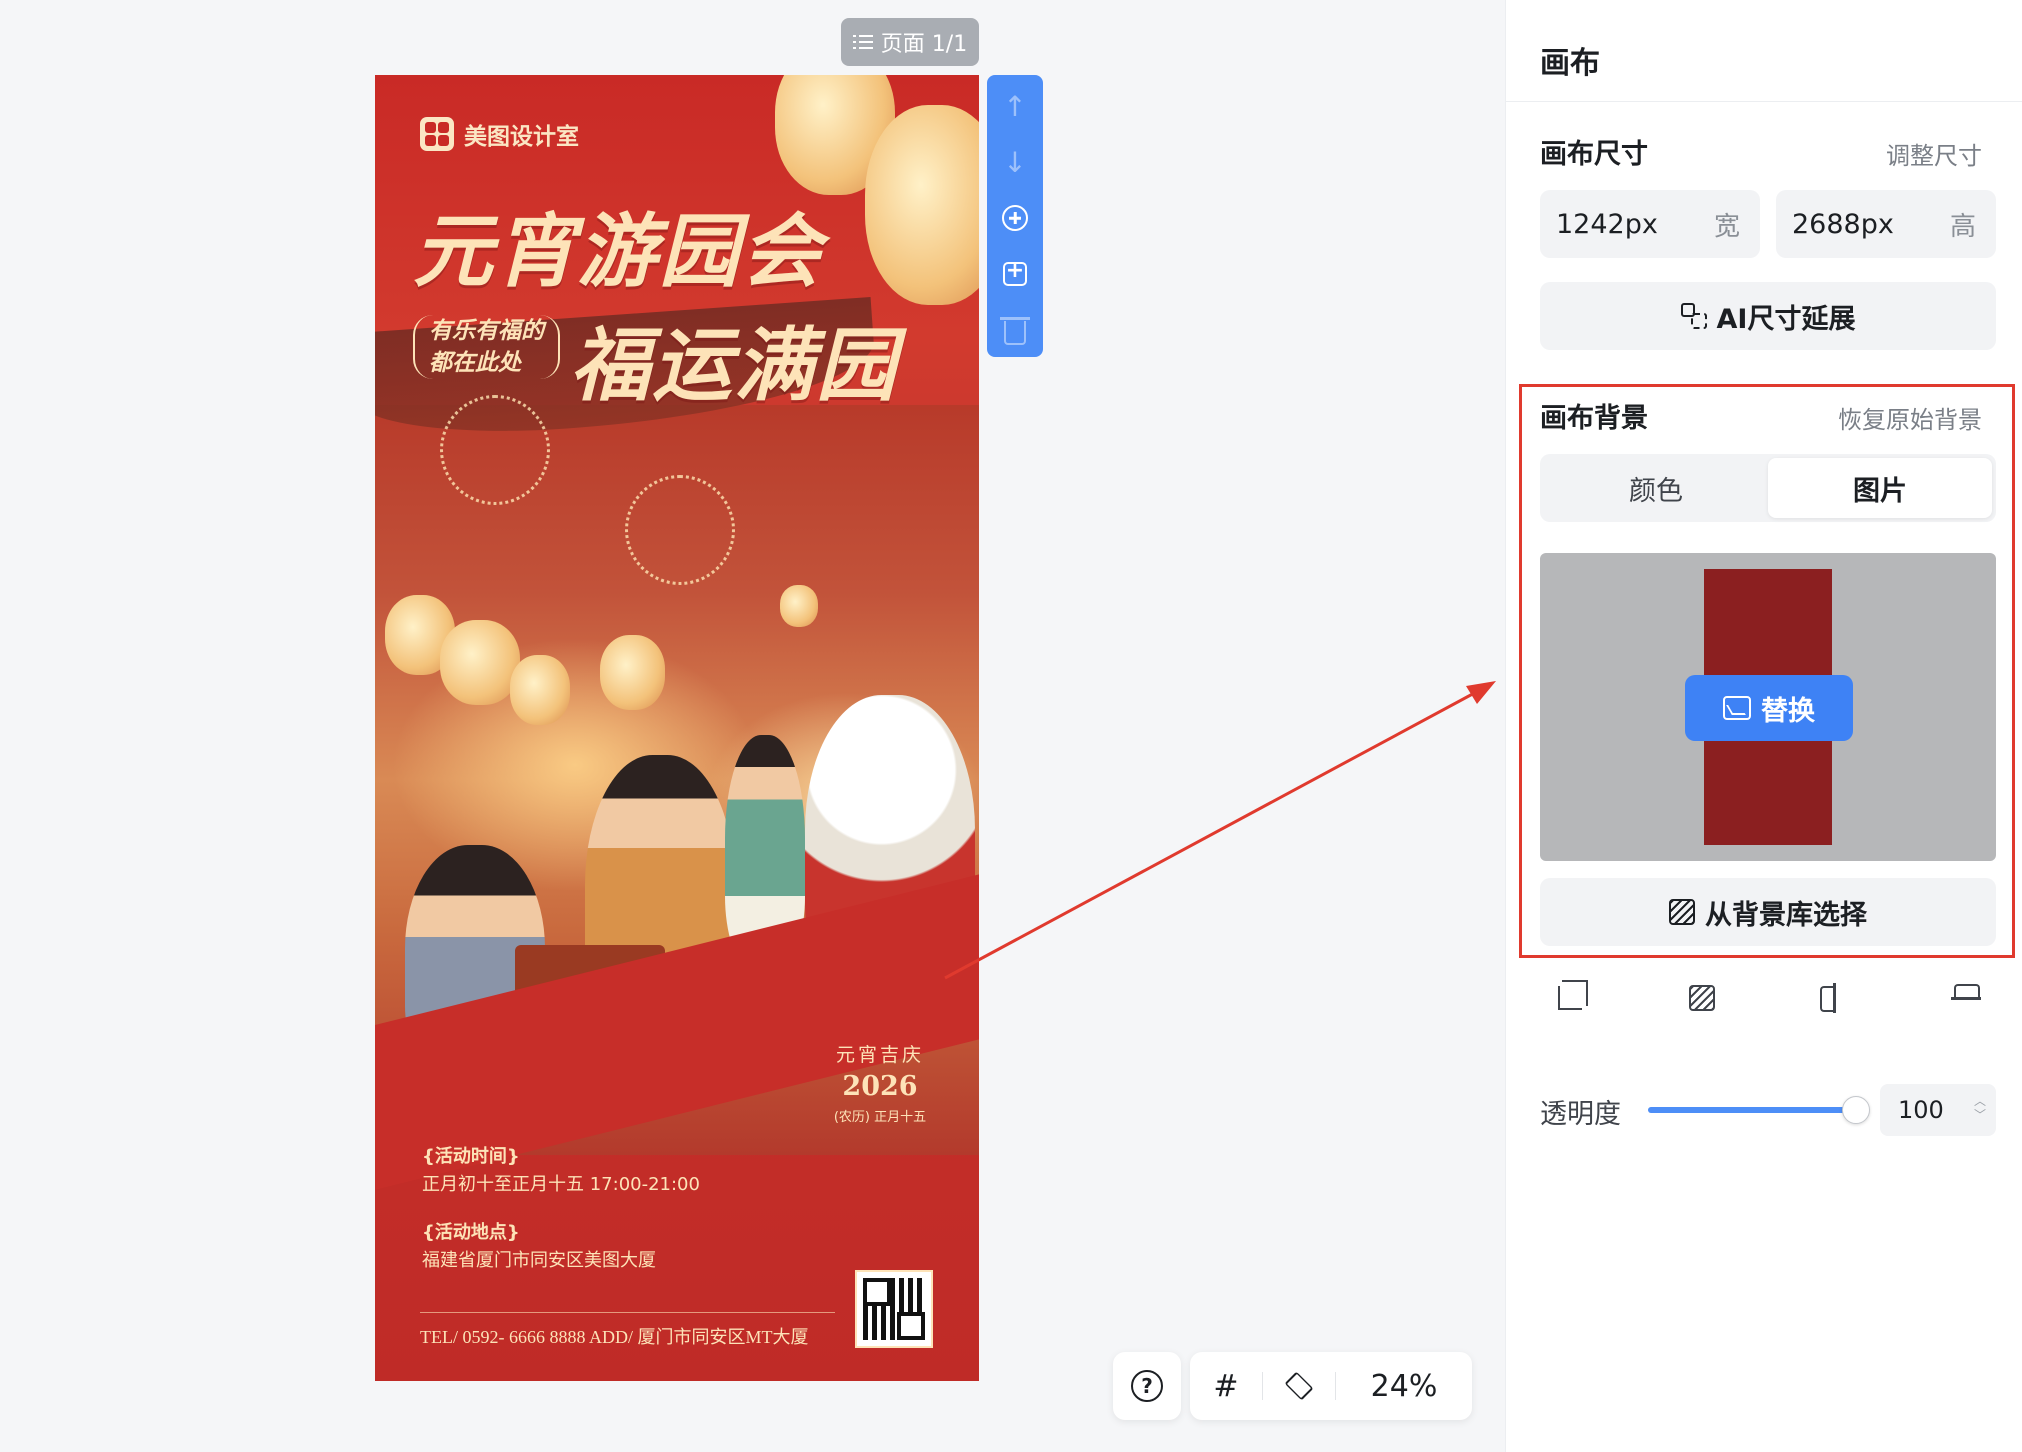 The height and width of the screenshot is (1452, 2022). Describe the element at coordinates (486, 330) in the screenshot. I see `subtitle-line-1: 有乐有福的` at that location.